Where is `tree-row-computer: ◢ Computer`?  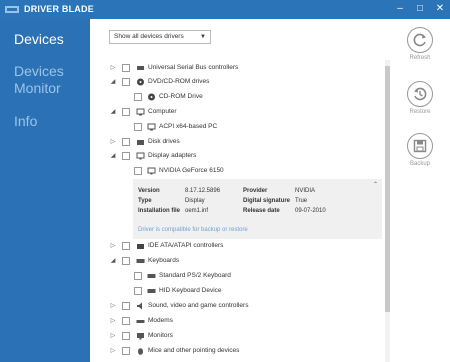 tree-row-computer: ◢ Computer is located at coordinates (246, 112).